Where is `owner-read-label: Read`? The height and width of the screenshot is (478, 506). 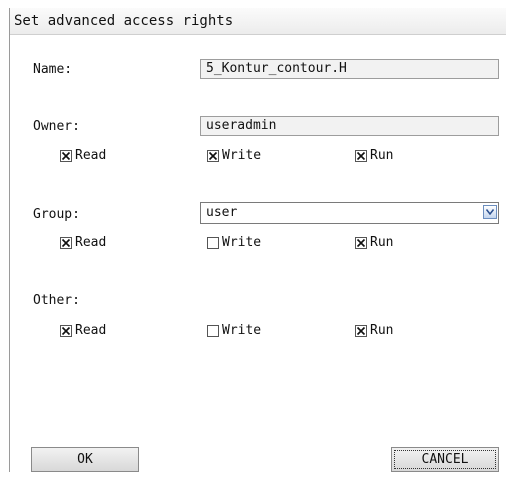
owner-read-label: Read is located at coordinates (91, 155).